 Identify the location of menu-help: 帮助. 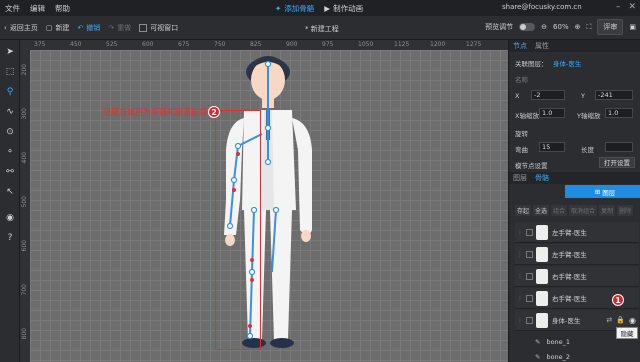
(62, 8).